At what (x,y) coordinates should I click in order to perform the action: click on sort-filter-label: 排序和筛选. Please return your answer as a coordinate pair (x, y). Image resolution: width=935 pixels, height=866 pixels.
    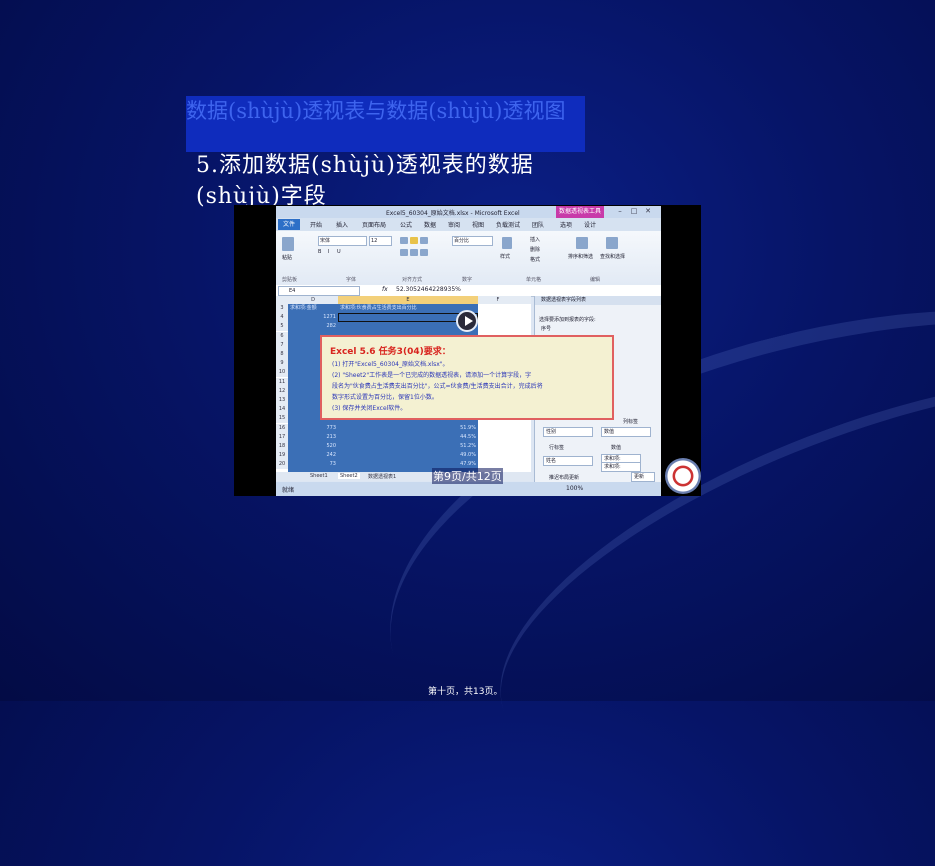
    Looking at the image, I should click on (581, 257).